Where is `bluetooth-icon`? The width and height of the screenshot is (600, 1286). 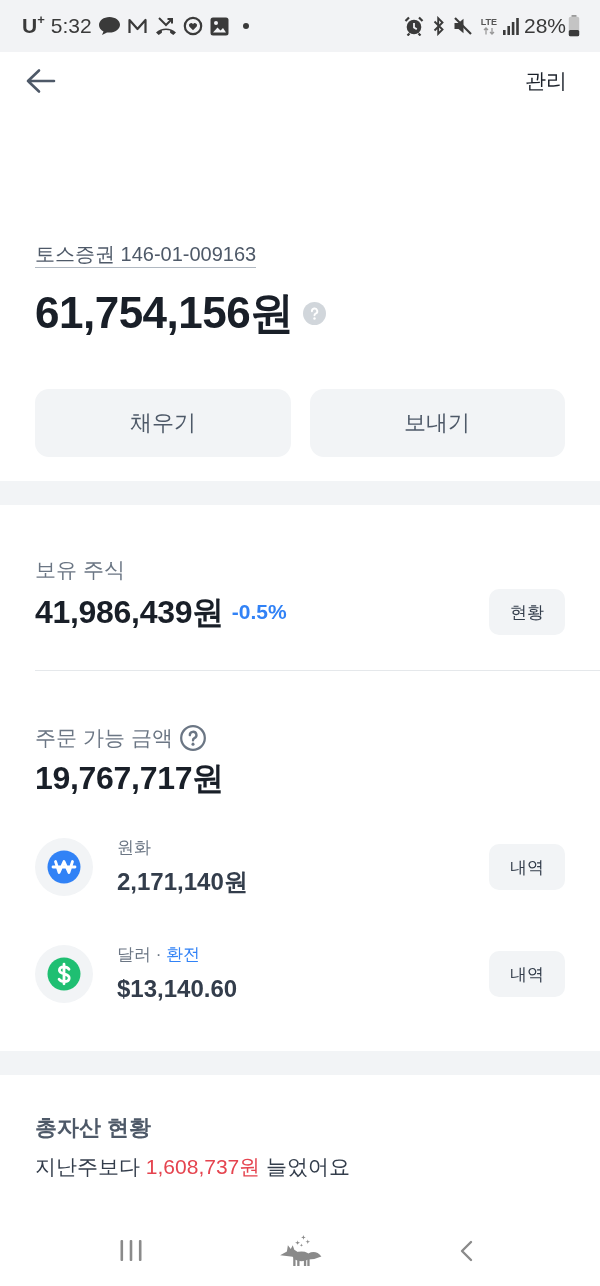 bluetooth-icon is located at coordinates (438, 26).